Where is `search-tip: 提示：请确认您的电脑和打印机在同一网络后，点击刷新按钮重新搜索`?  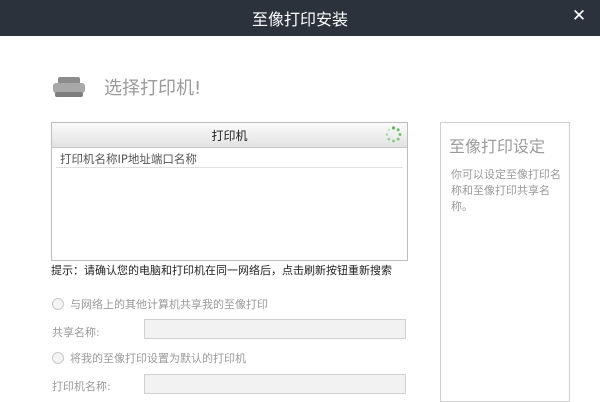 search-tip: 提示：请确认您的电脑和打印机在同一网络后，点击刷新按钮重新搜索 is located at coordinates (221, 270).